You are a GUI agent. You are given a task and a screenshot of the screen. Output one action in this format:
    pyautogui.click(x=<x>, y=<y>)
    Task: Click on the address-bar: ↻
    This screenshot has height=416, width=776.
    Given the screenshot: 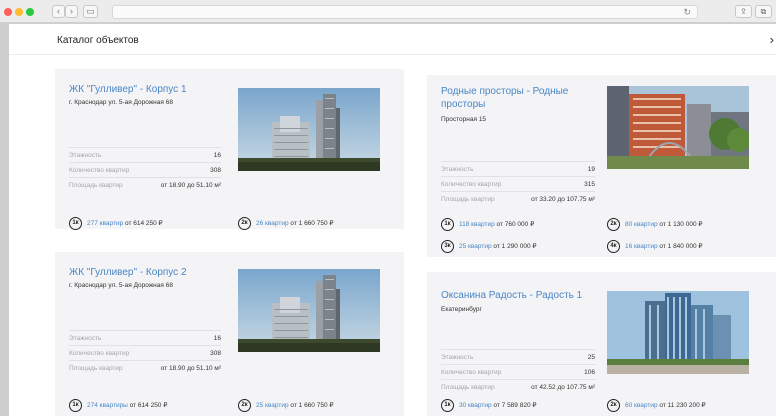 What is the action you would take?
    pyautogui.click(x=405, y=12)
    